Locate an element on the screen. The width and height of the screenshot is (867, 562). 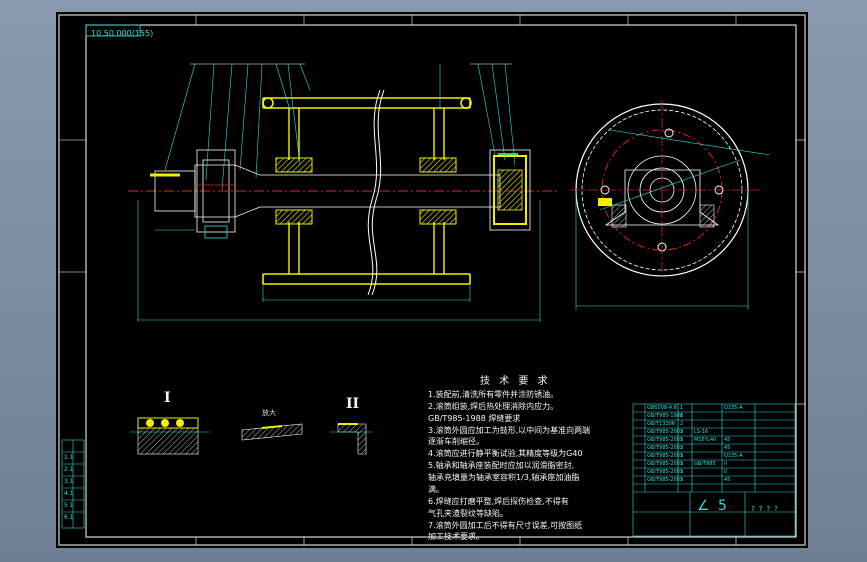
margin-label: 3.1 is located at coordinates (69, 481).